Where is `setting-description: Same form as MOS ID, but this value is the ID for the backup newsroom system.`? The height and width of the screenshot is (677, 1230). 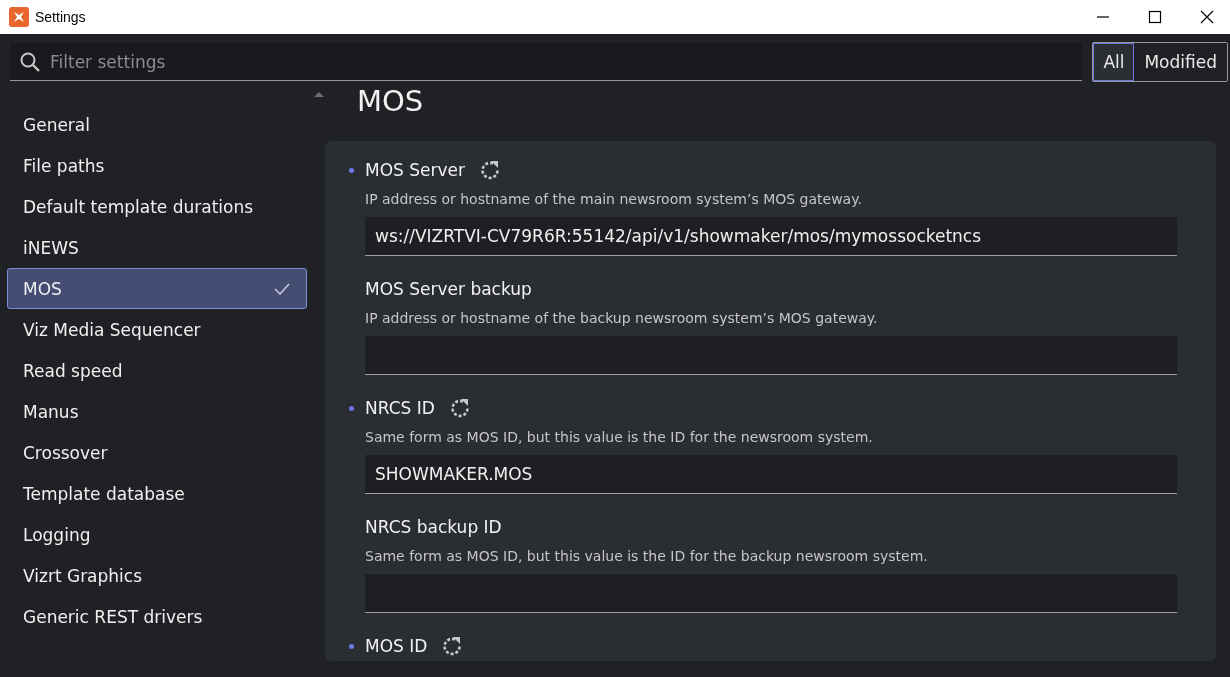
setting-description: Same form as MOS ID, but this value is the ID for the backup newsroom system. is located at coordinates (646, 557).